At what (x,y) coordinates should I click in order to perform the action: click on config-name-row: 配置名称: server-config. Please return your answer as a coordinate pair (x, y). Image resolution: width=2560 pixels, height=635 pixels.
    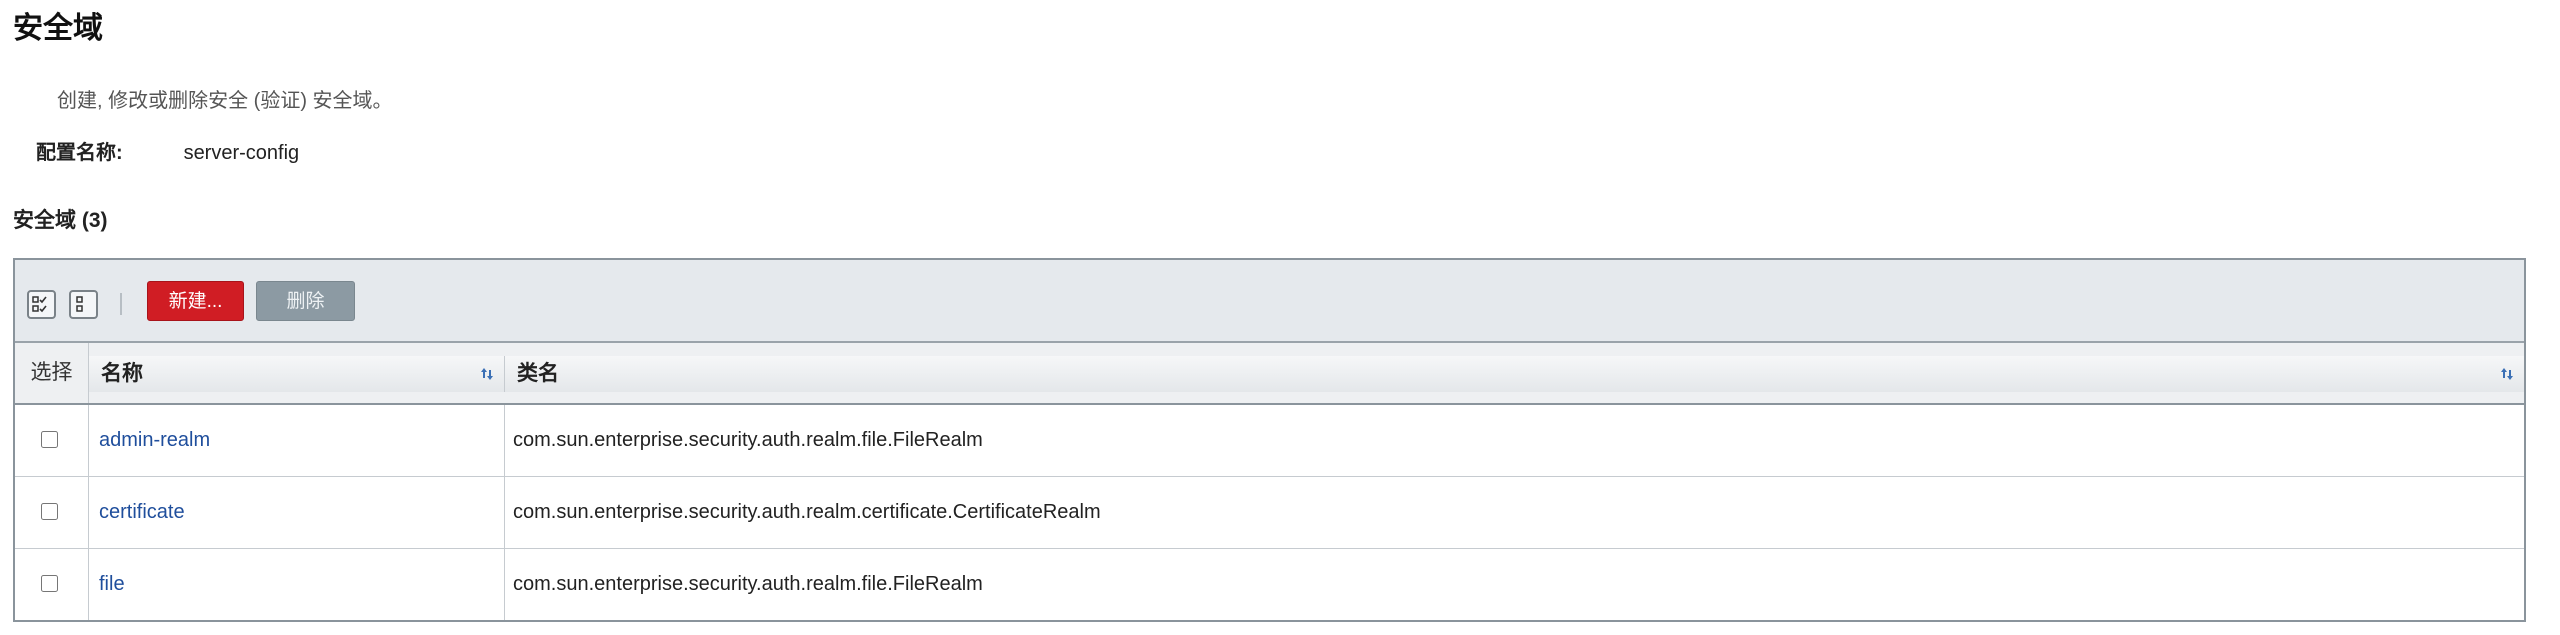
    Looking at the image, I should click on (167, 153).